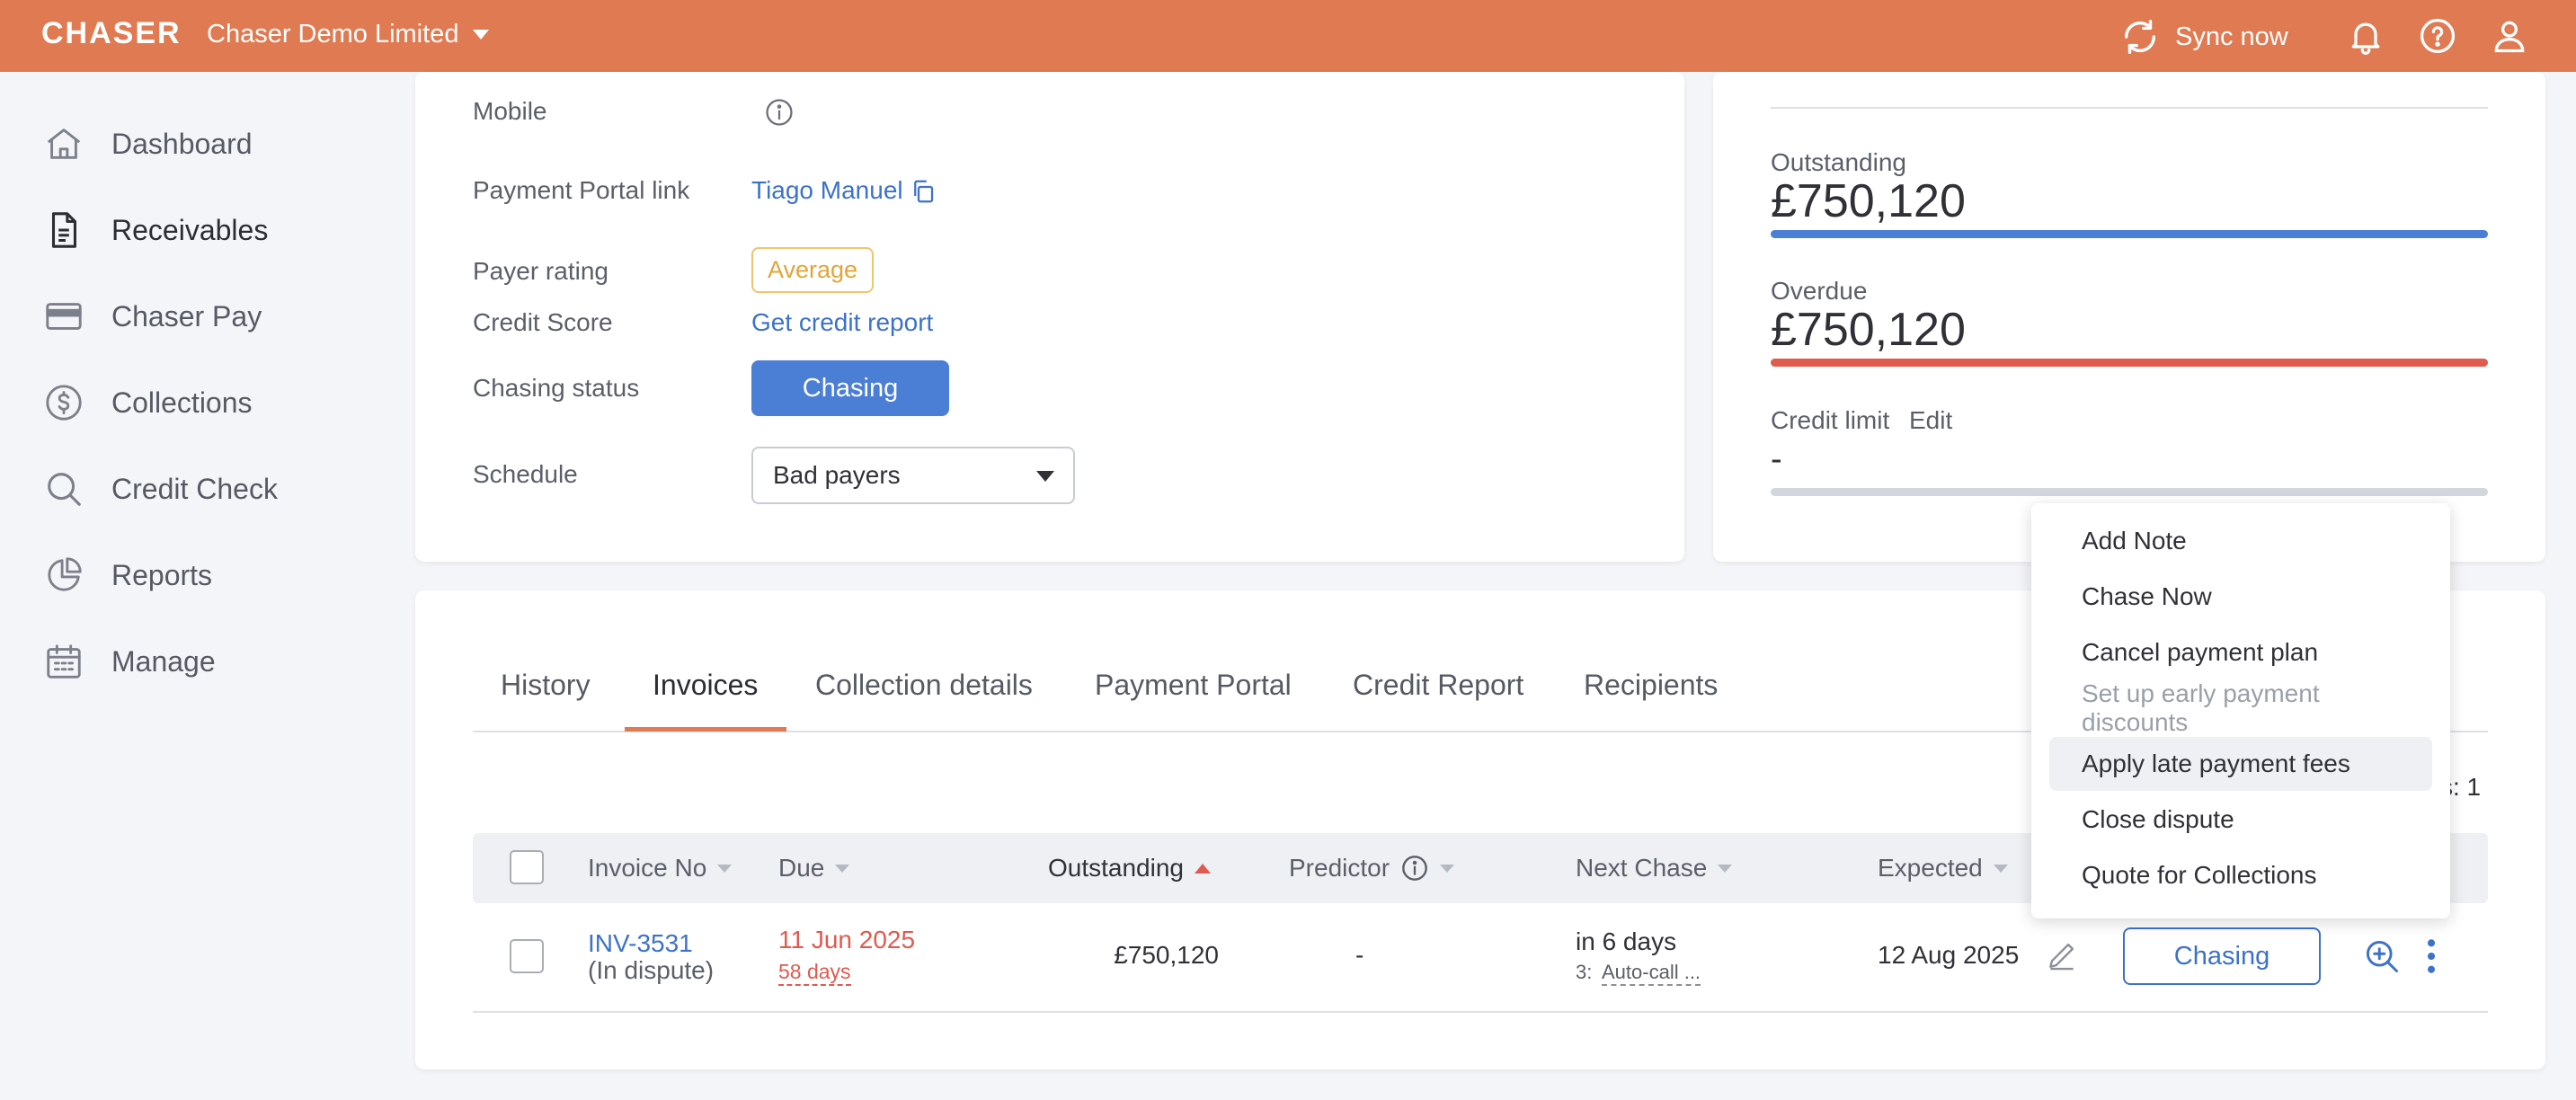  I want to click on edit-pencil-icon, so click(2062, 955).